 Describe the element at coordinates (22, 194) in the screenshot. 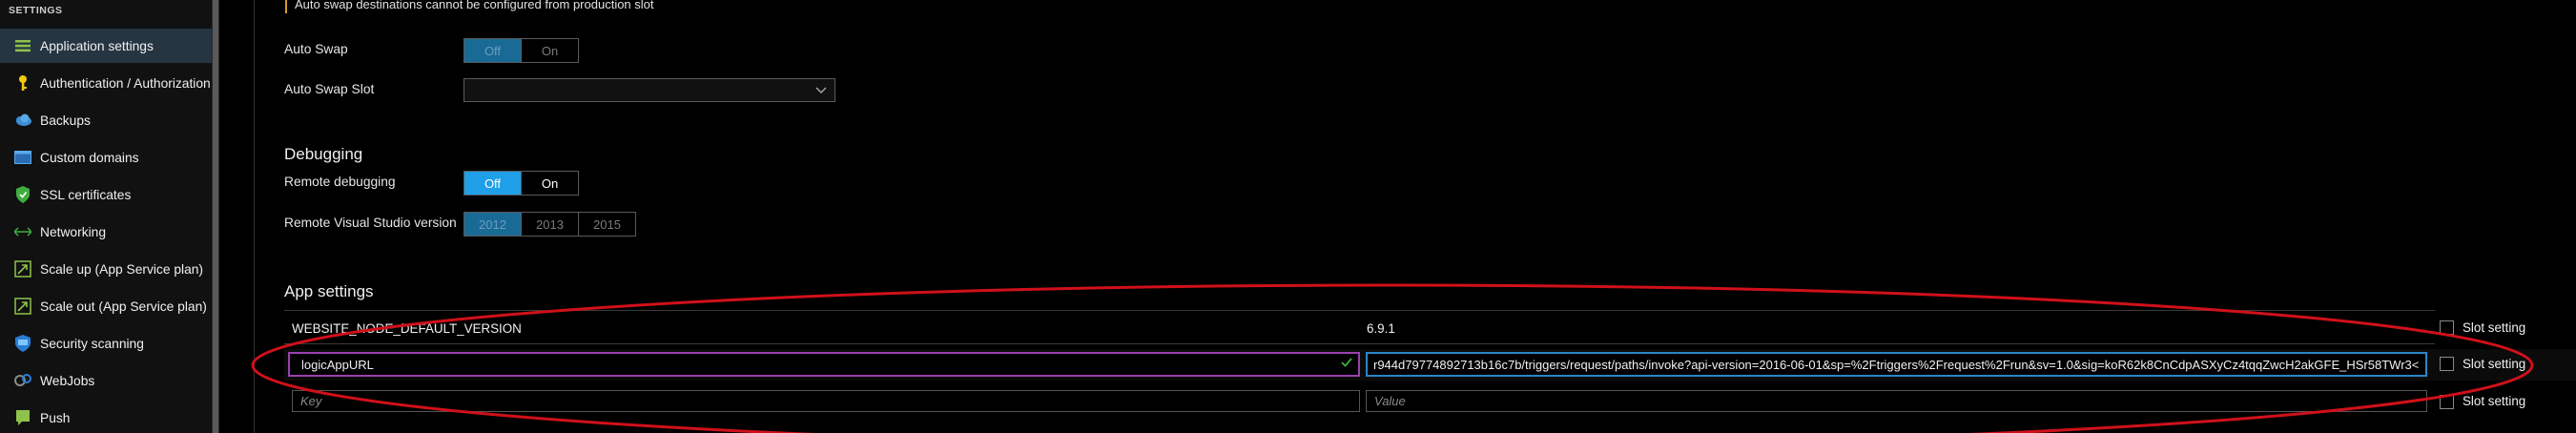

I see `shield-icon` at that location.